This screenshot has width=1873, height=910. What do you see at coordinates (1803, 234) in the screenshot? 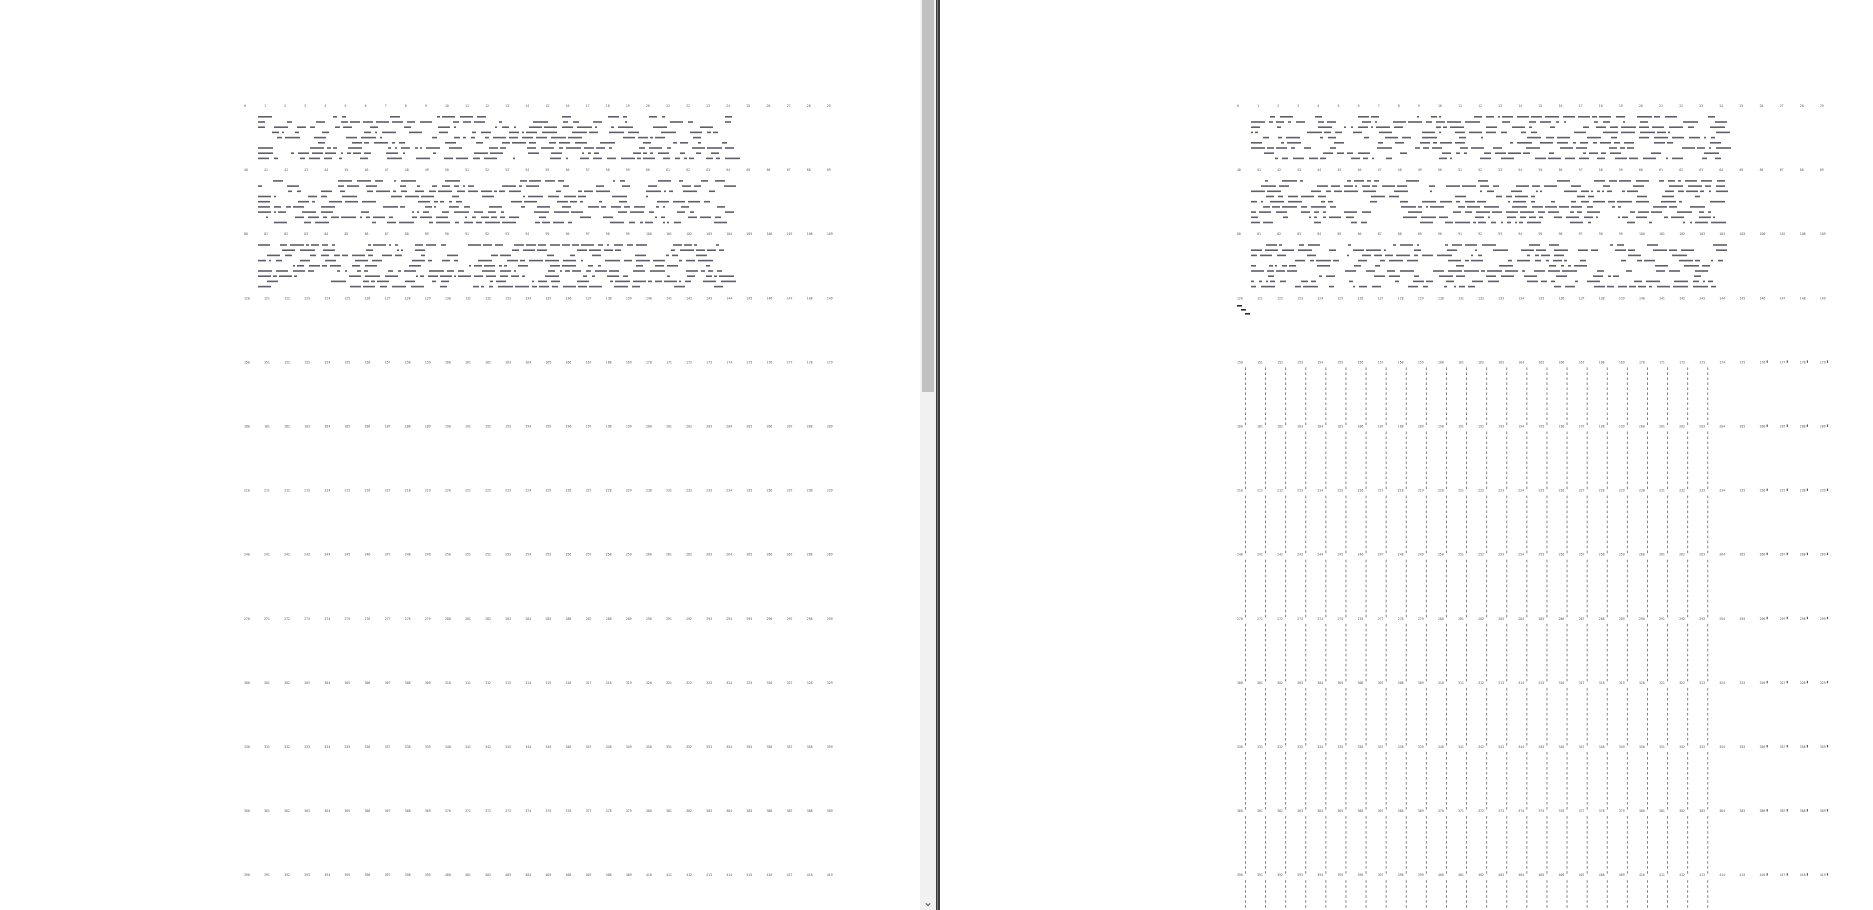
I see `grid-number: 108` at bounding box center [1803, 234].